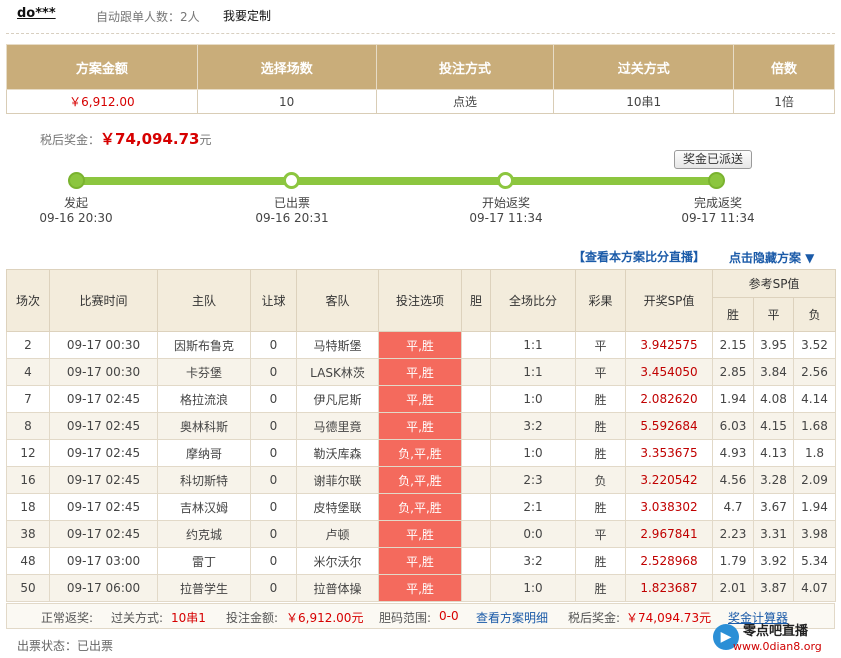 This screenshot has width=841, height=658. What do you see at coordinates (600, 534) in the screenshot?
I see `result: 平` at bounding box center [600, 534].